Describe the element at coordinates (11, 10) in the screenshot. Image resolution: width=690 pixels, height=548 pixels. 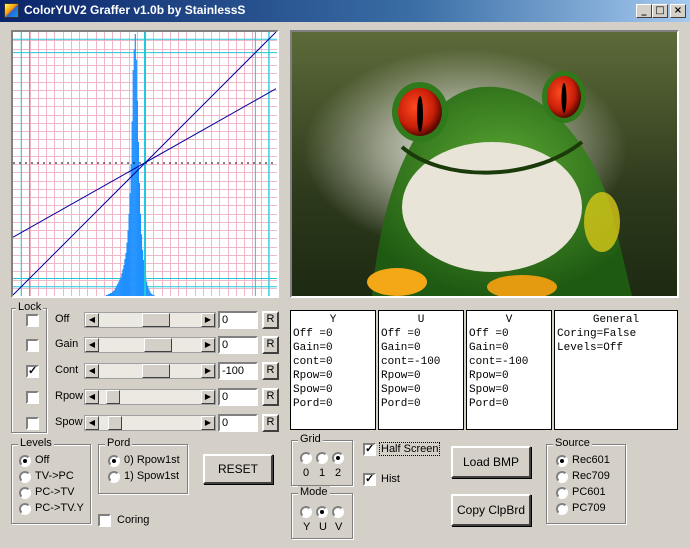
I see `app-icon` at that location.